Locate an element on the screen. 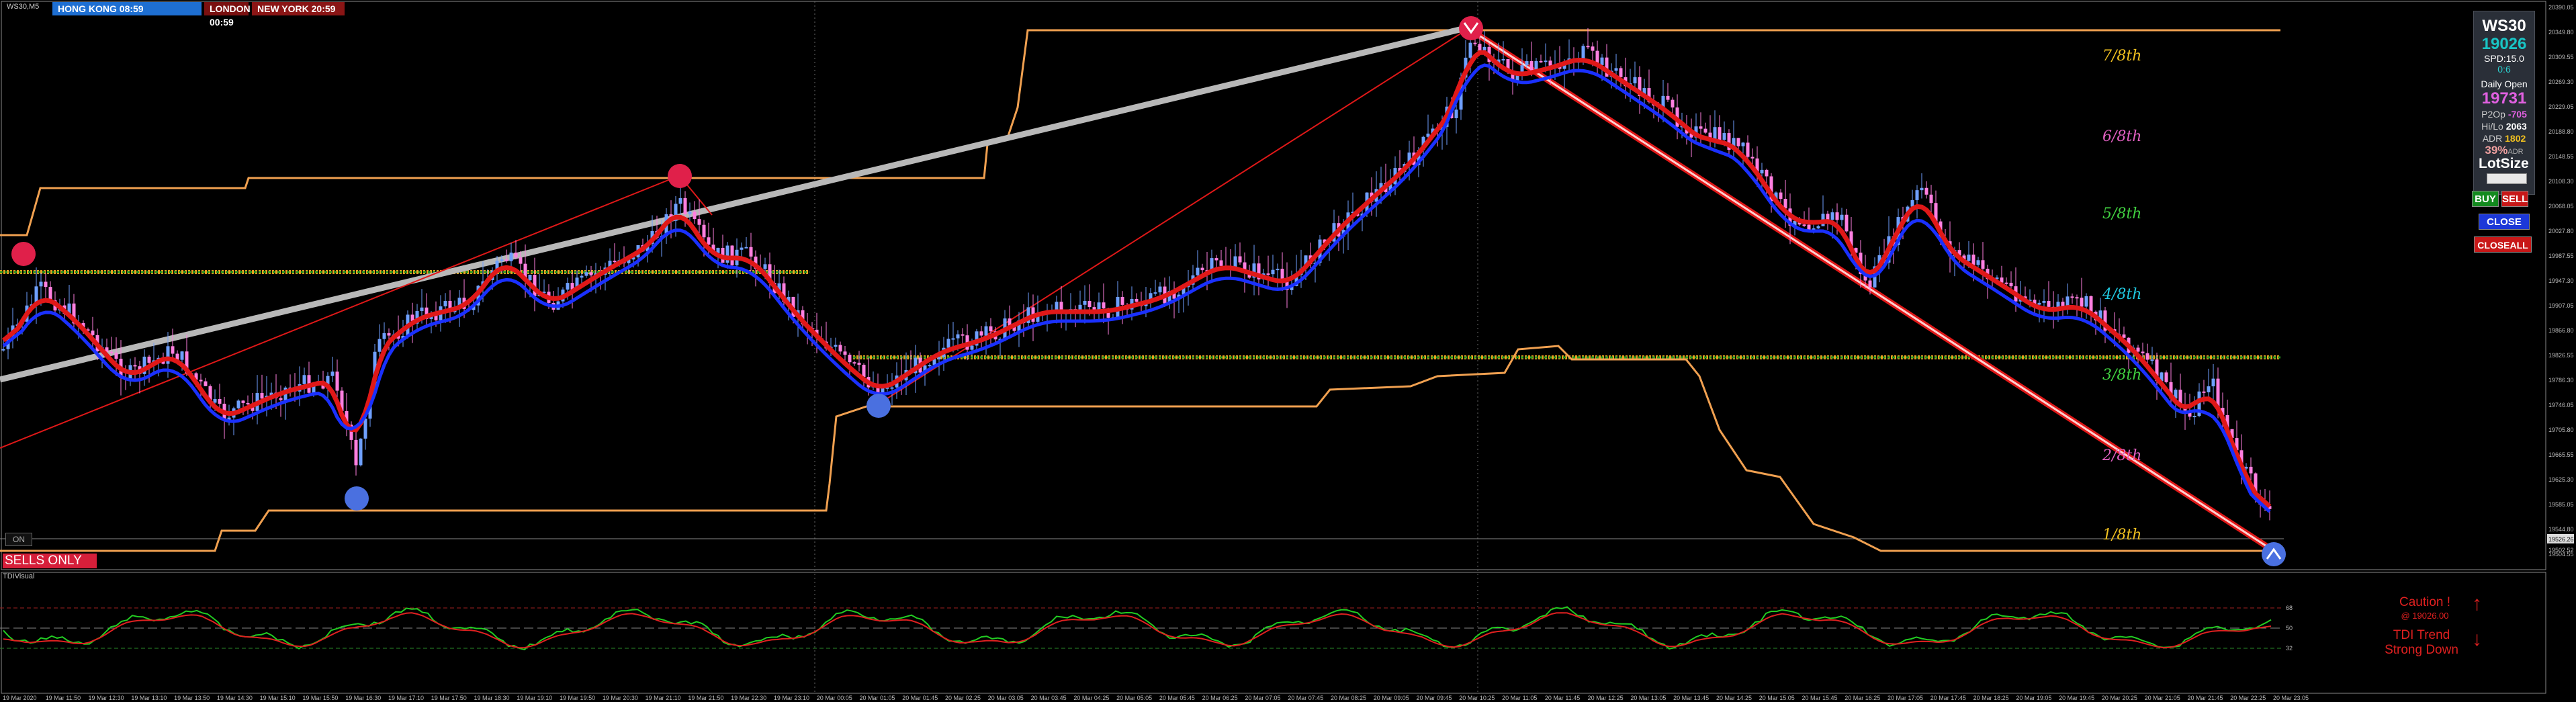 This screenshot has width=2576, height=702. closeall-button: CLOSEALL is located at coordinates (2503, 245).